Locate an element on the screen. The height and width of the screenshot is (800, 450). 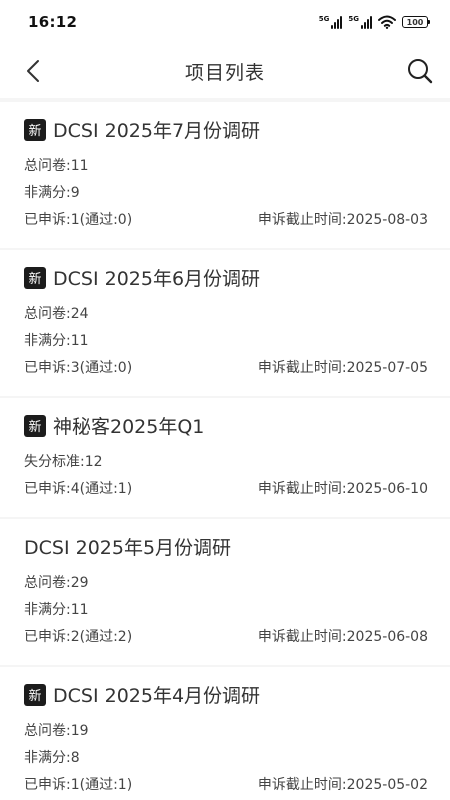
project-stat: 总问卷:11 is located at coordinates (56, 166).